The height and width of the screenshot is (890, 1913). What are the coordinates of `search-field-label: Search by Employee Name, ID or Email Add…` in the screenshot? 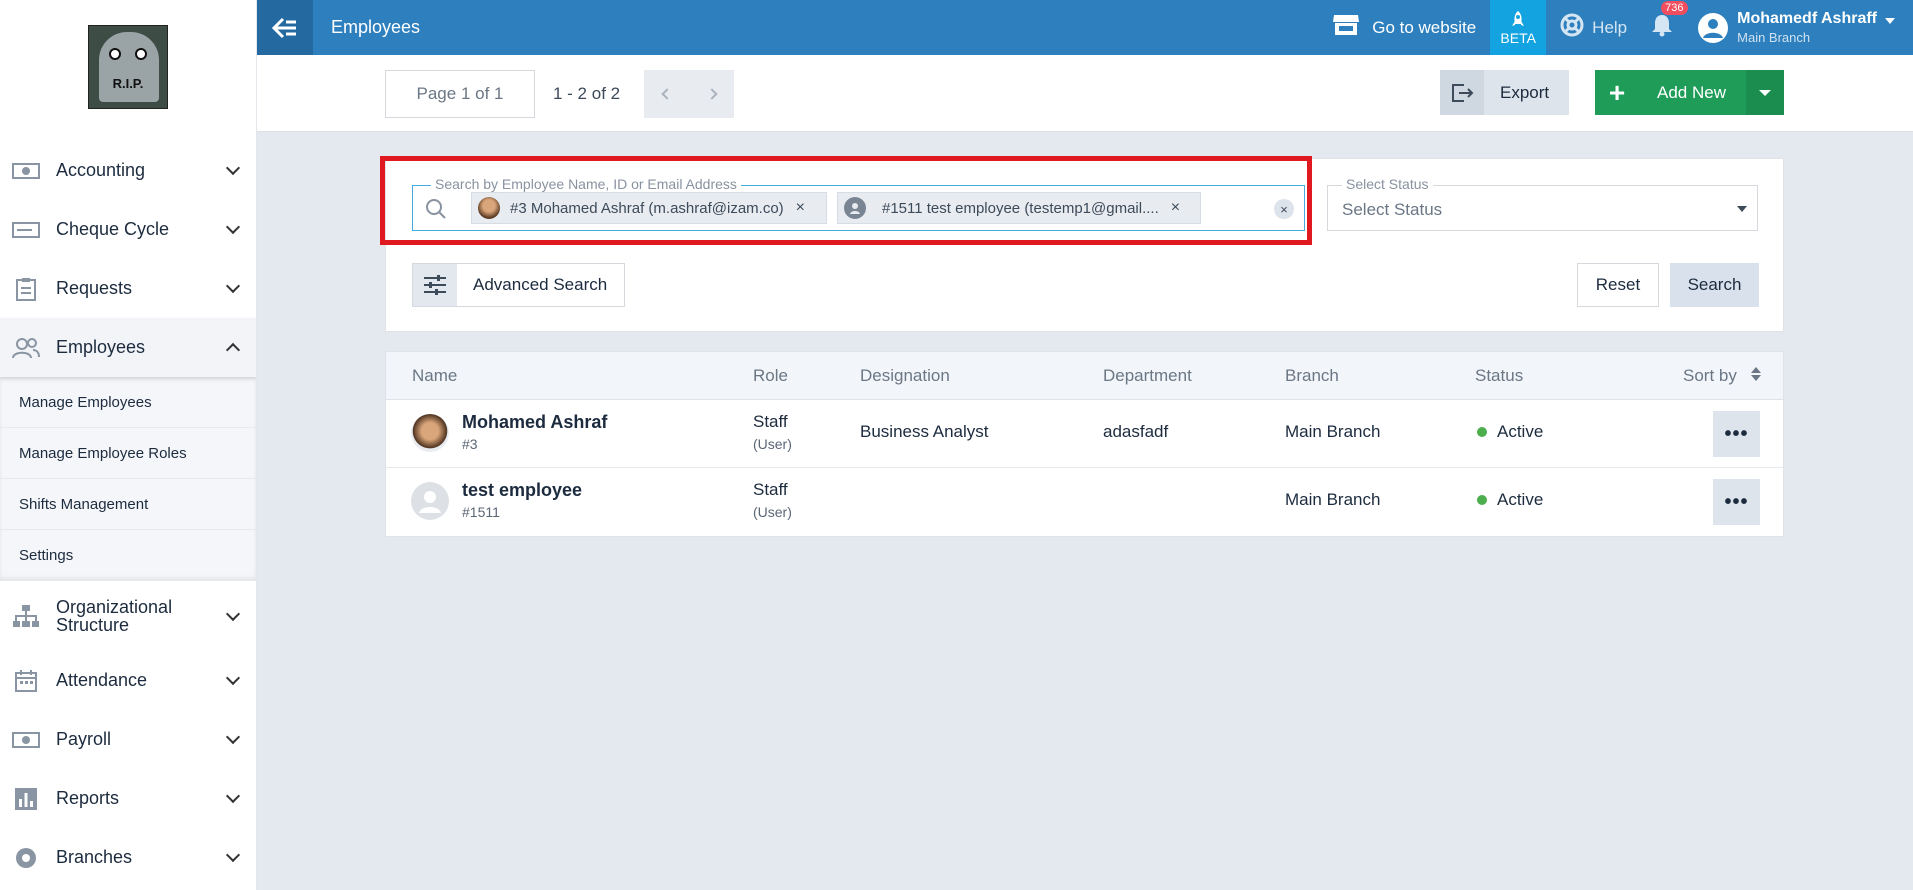 It's located at (586, 184).